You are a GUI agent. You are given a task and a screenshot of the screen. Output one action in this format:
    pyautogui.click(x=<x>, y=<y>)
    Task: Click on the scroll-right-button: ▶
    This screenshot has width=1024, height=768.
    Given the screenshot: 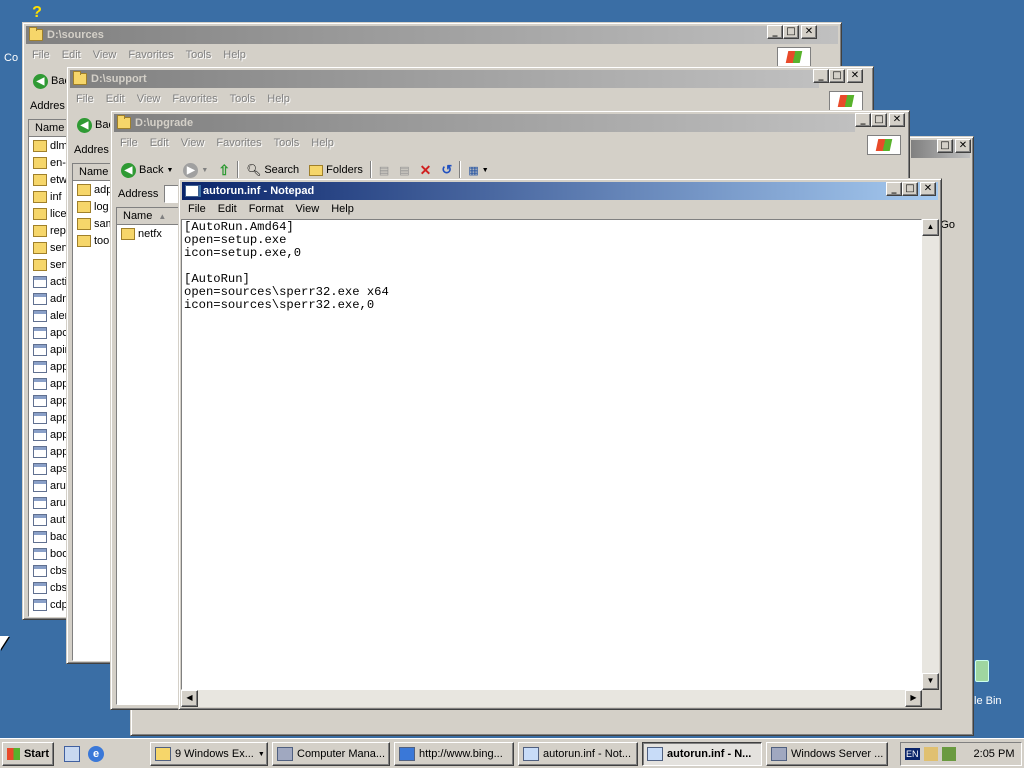 What is the action you would take?
    pyautogui.click(x=913, y=698)
    